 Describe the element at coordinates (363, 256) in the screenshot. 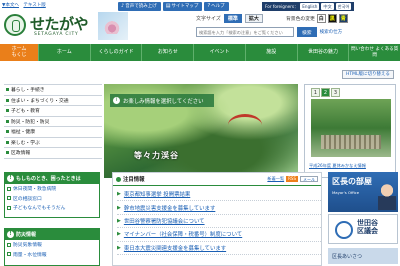

I see `mayor-greeting-banner: 区長あいさつ` at that location.